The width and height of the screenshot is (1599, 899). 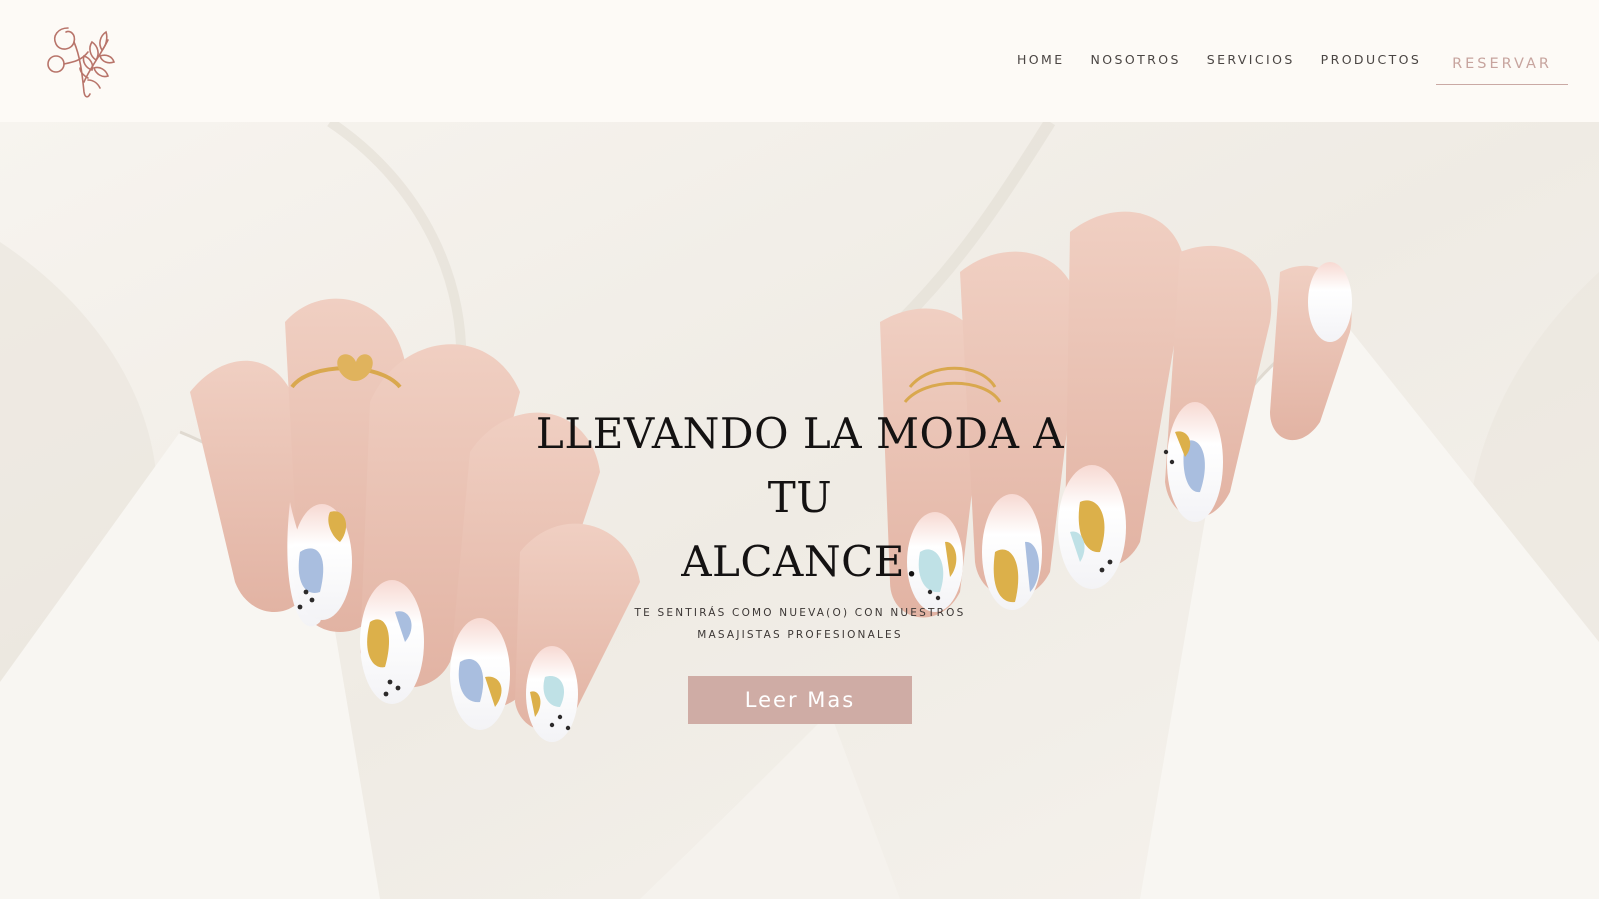 What do you see at coordinates (1502, 64) in the screenshot?
I see `reserve-button: RESERVAR` at bounding box center [1502, 64].